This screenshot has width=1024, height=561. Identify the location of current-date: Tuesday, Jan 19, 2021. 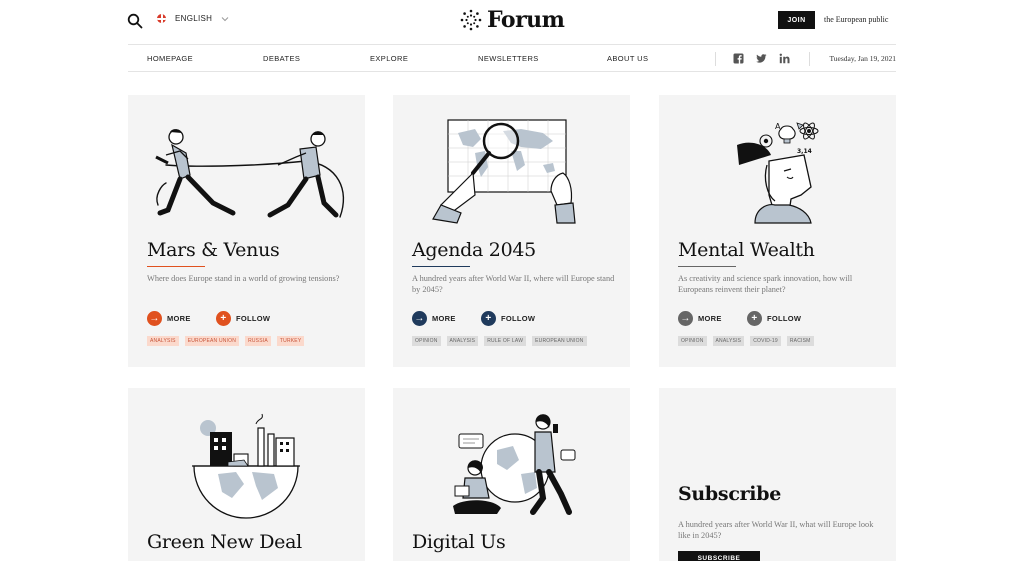
(862, 58).